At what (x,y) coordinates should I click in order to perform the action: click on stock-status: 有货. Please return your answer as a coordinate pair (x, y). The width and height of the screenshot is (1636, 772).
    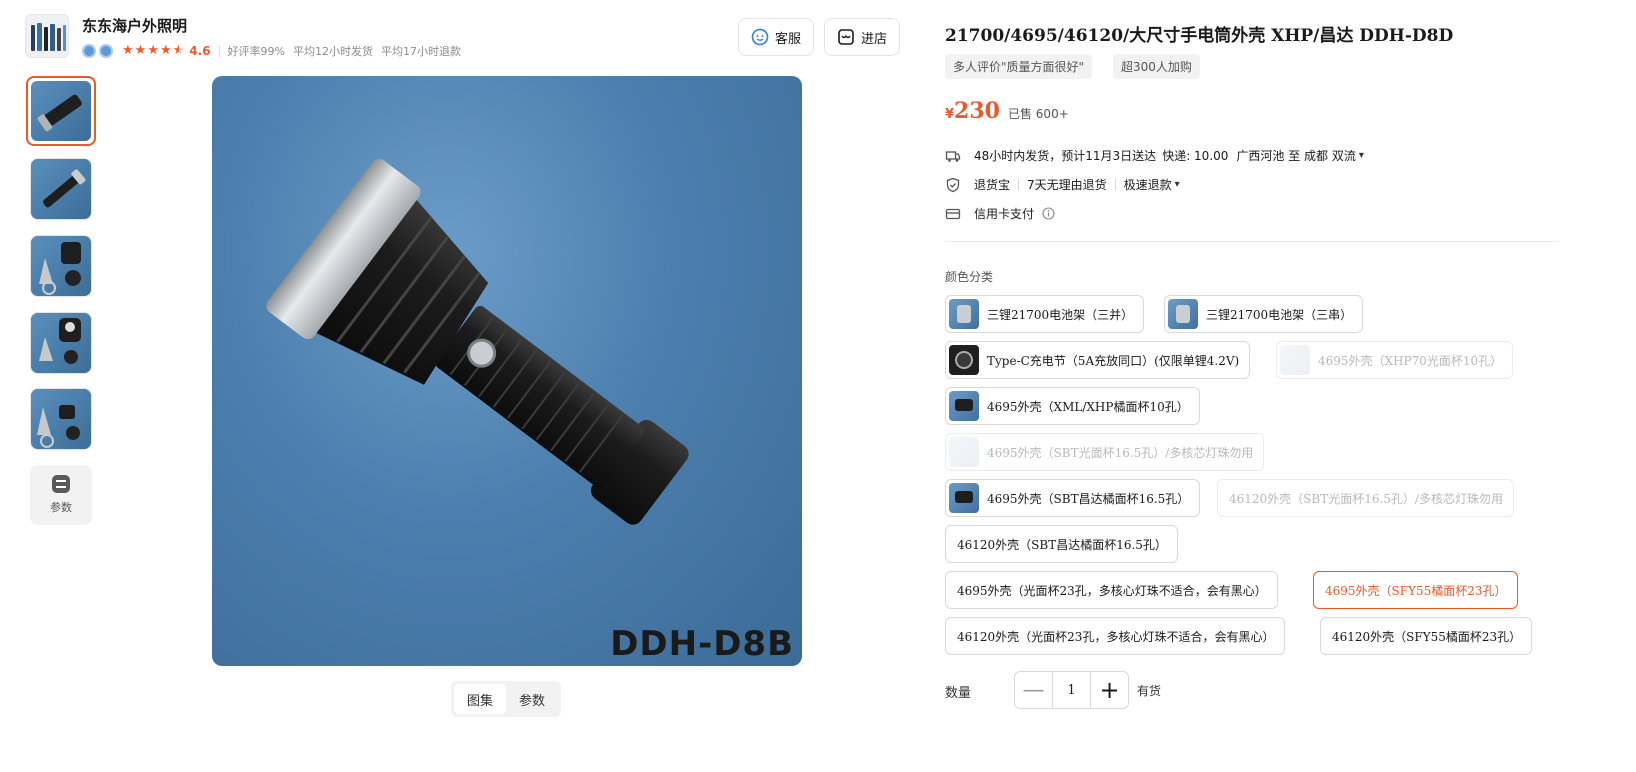
    Looking at the image, I should click on (1149, 691).